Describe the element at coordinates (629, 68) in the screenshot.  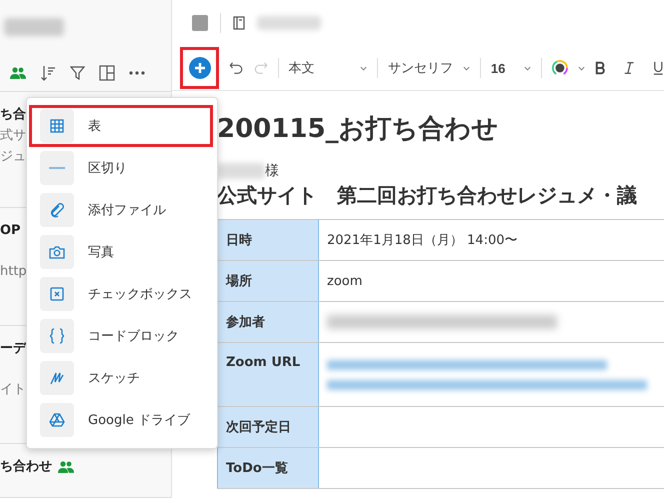
I see `italic-icon` at that location.